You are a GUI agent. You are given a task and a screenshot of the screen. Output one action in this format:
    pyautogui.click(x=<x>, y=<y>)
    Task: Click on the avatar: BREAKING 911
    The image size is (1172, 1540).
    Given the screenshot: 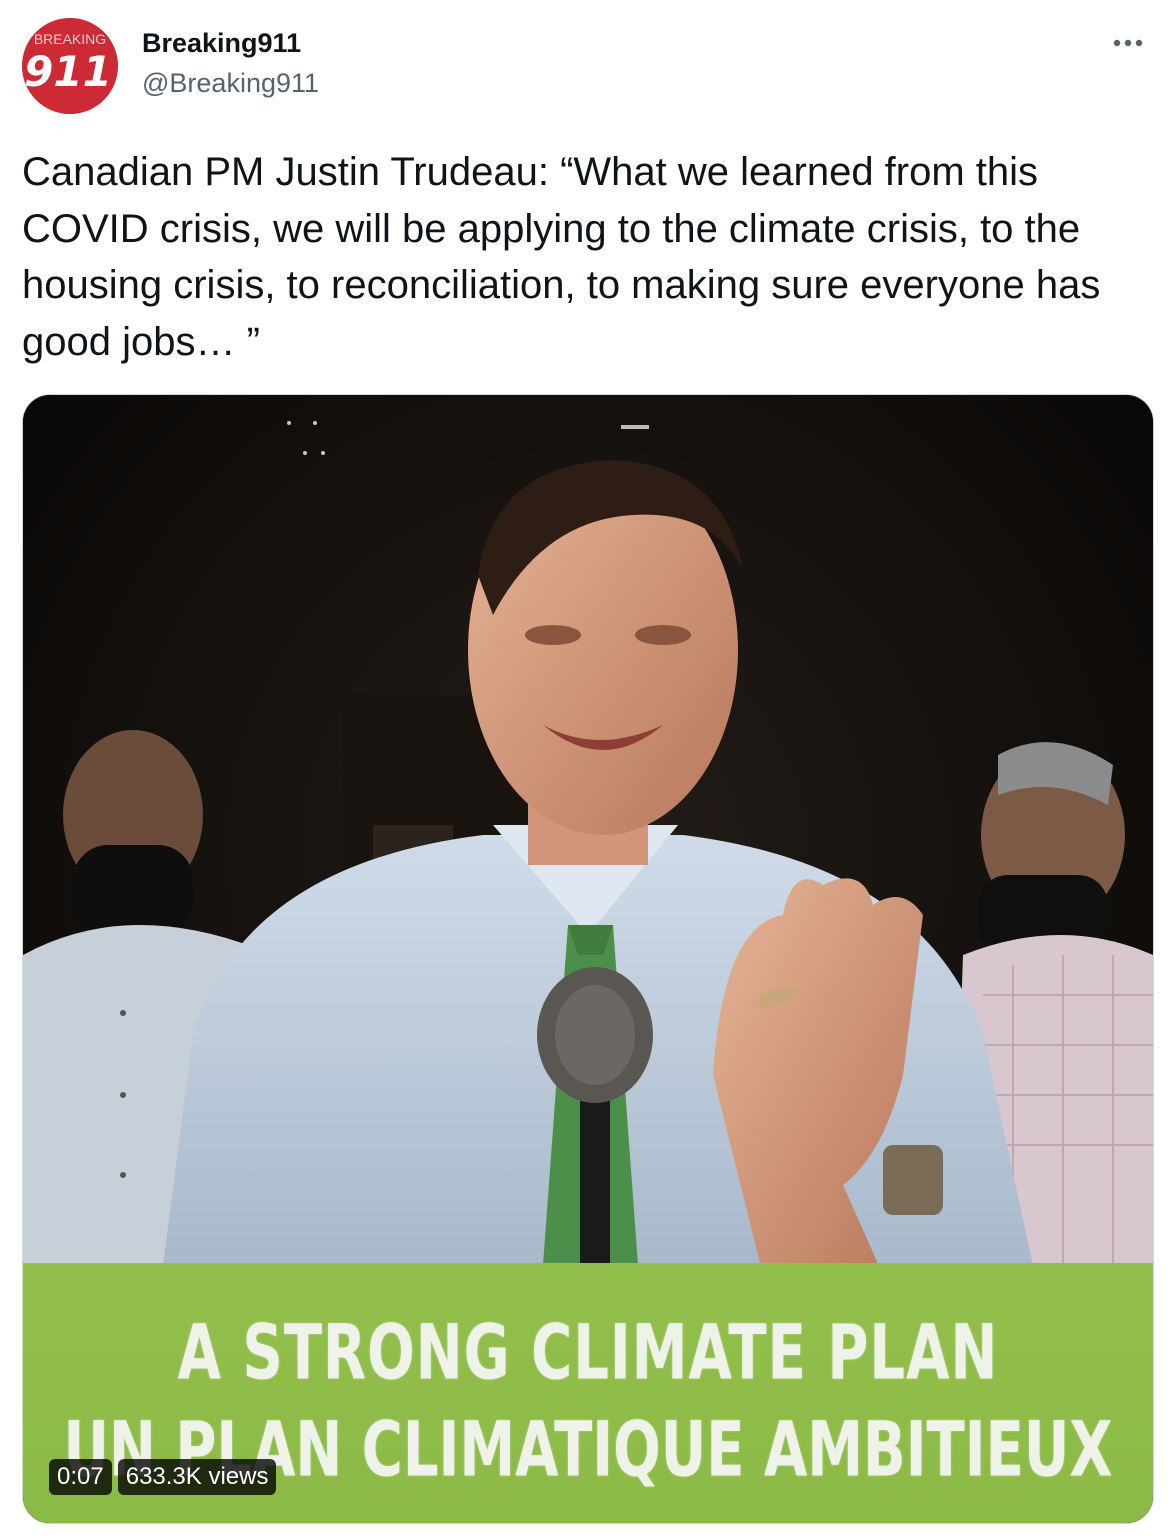 What is the action you would take?
    pyautogui.click(x=70, y=66)
    